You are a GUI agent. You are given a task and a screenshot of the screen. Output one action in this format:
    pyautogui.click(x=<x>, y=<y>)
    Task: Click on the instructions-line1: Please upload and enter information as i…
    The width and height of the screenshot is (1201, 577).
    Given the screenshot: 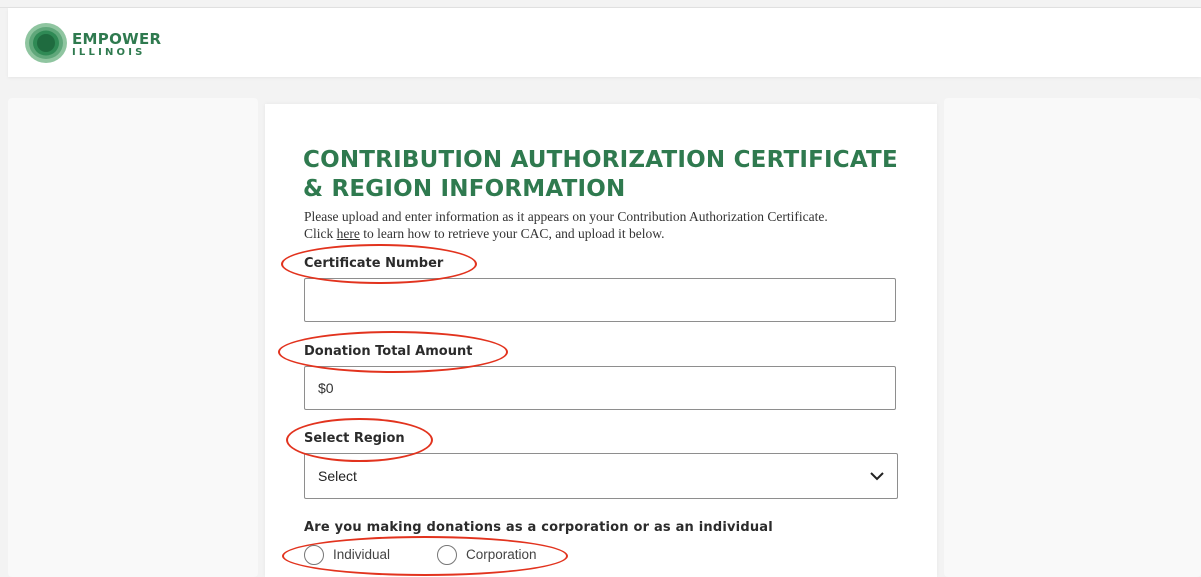 What is the action you would take?
    pyautogui.click(x=566, y=216)
    